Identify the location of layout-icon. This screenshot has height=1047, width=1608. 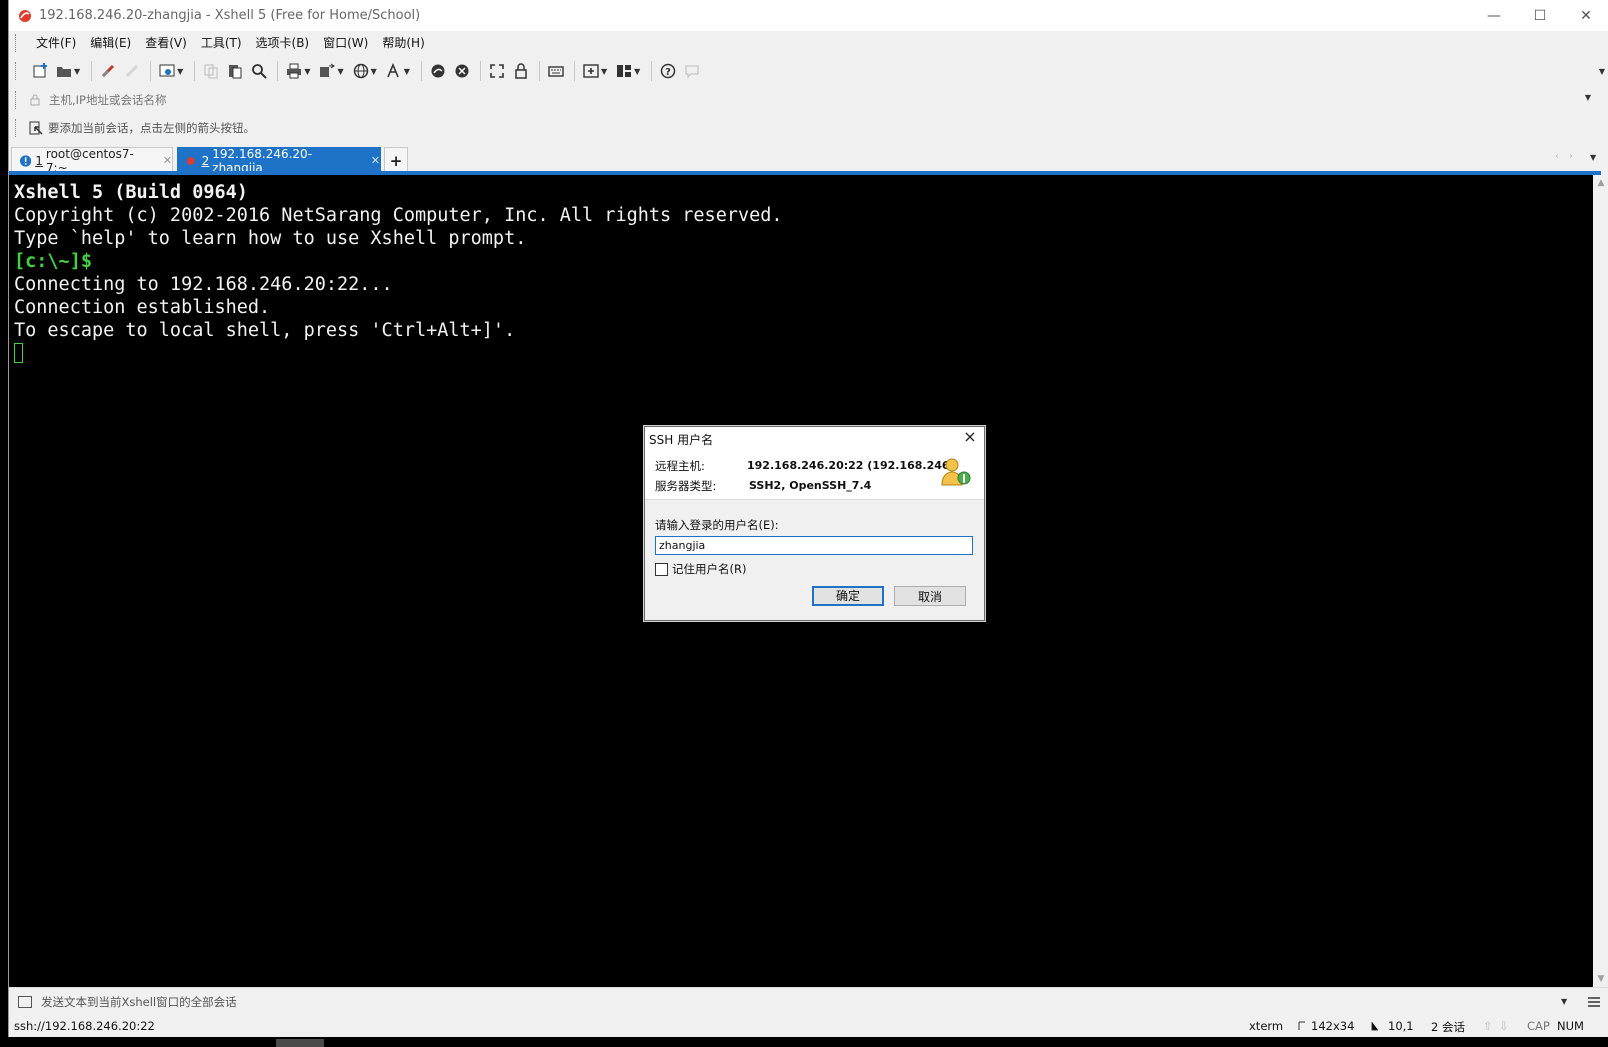
(624, 71).